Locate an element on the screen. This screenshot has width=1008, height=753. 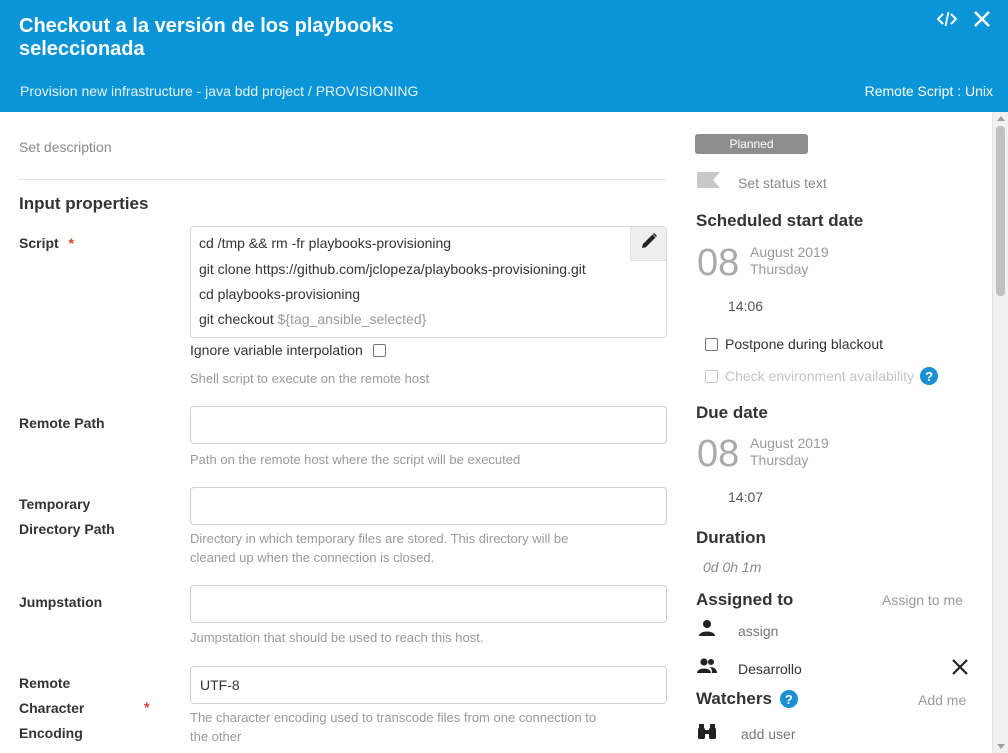
postpone-checkbox is located at coordinates (711, 344).